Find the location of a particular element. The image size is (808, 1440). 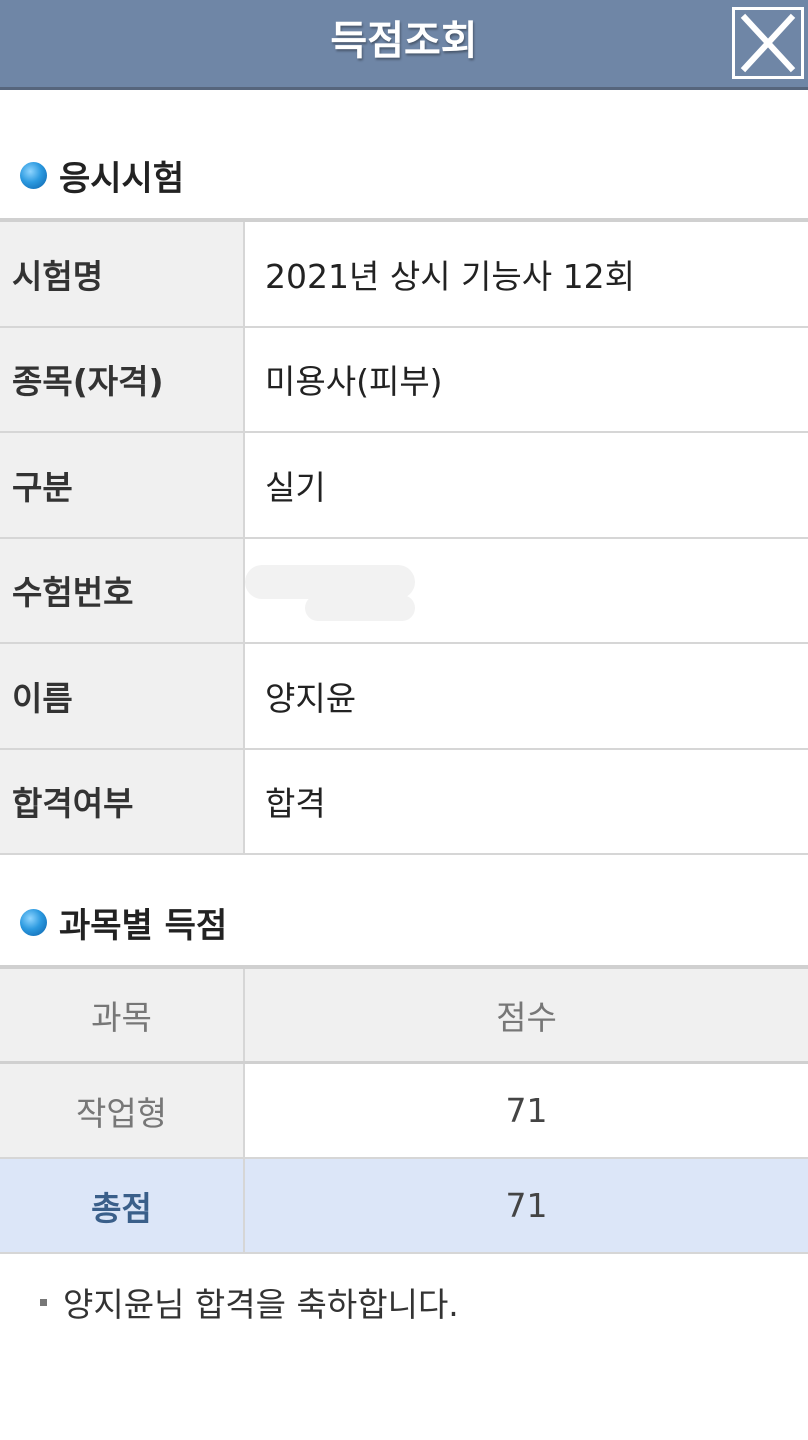

congratulation-note: 양지윤님 합격을 축하합니다. is located at coordinates (249, 1302).